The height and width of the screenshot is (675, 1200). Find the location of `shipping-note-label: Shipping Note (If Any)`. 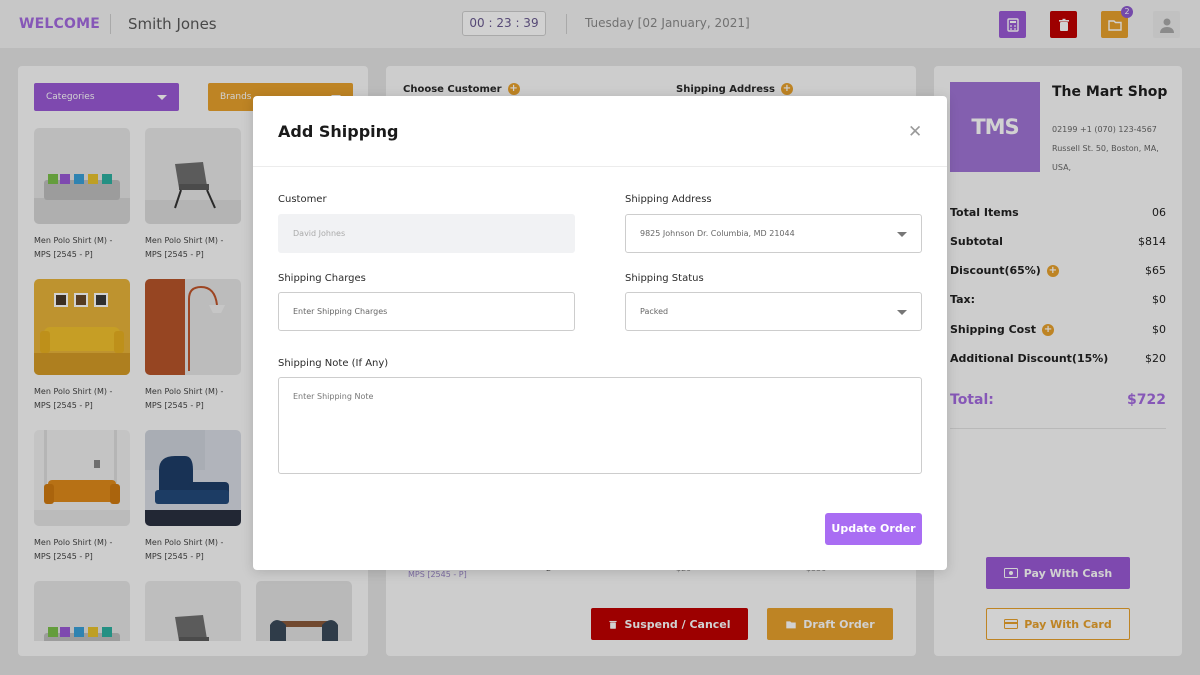

shipping-note-label: Shipping Note (If Any) is located at coordinates (333, 363).